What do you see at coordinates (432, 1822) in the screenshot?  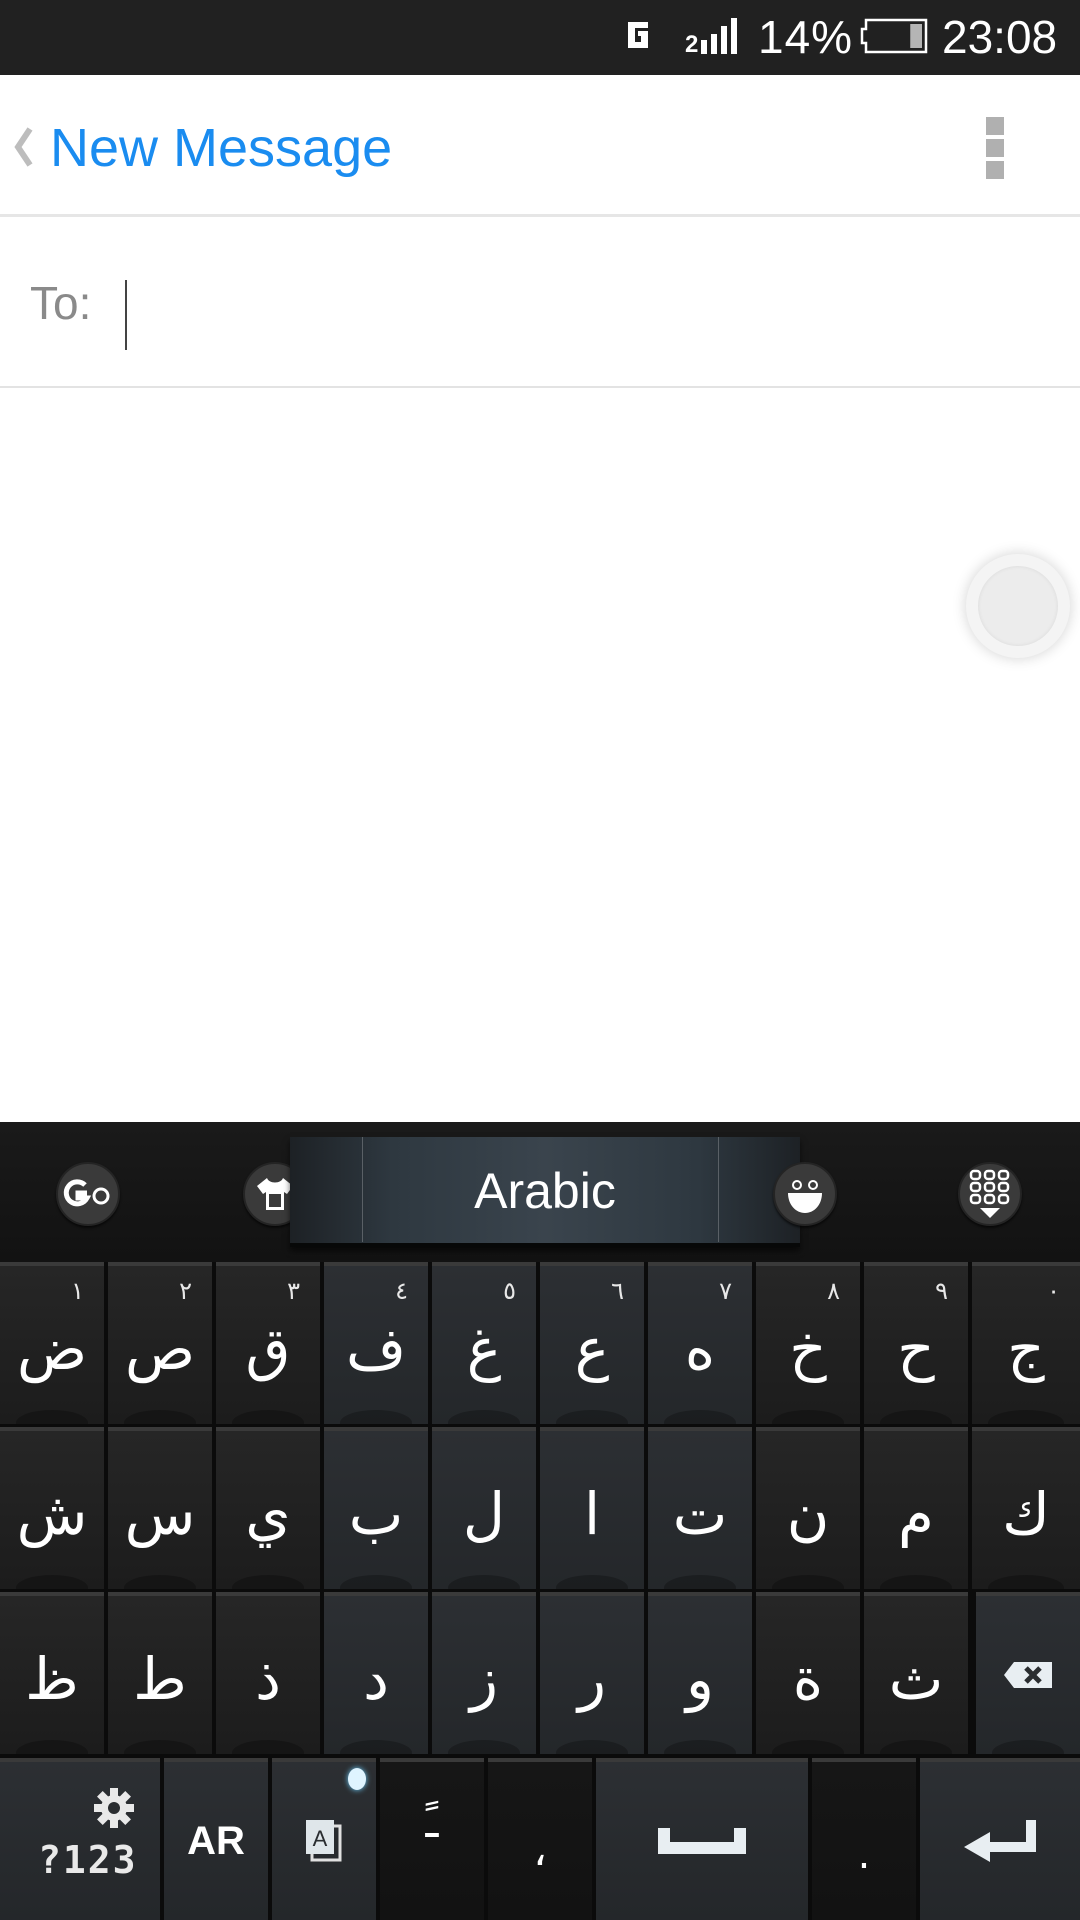 I see `tanween-char: ـً` at bounding box center [432, 1822].